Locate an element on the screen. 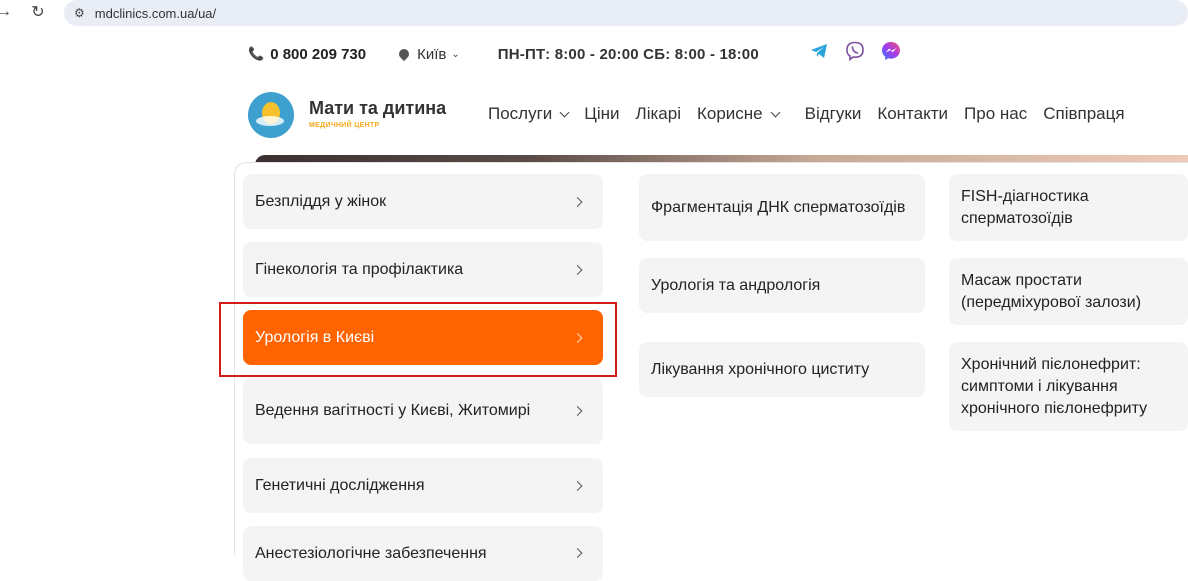 The image size is (1188, 581). reload-icon: ↻ is located at coordinates (38, 12).